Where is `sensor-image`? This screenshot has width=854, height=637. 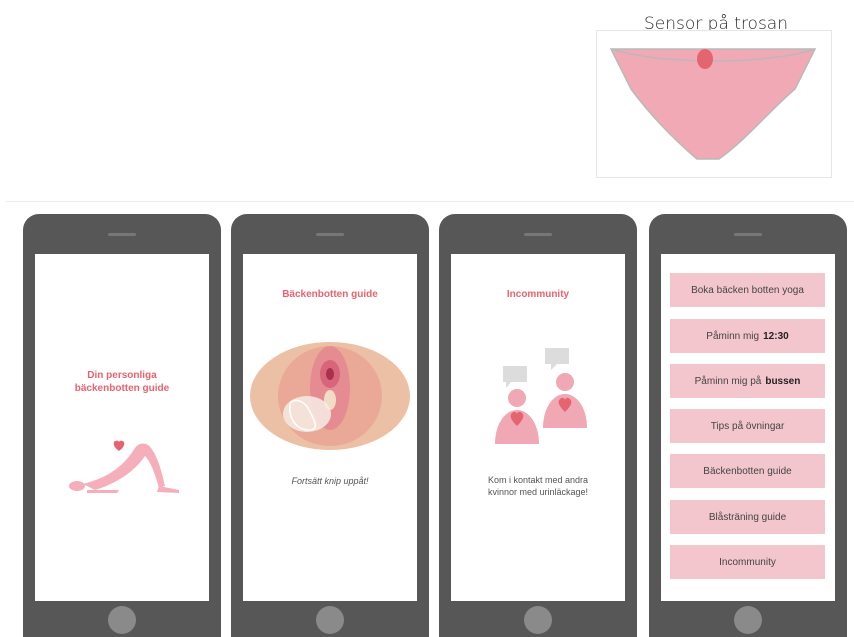
sensor-image is located at coordinates (714, 104).